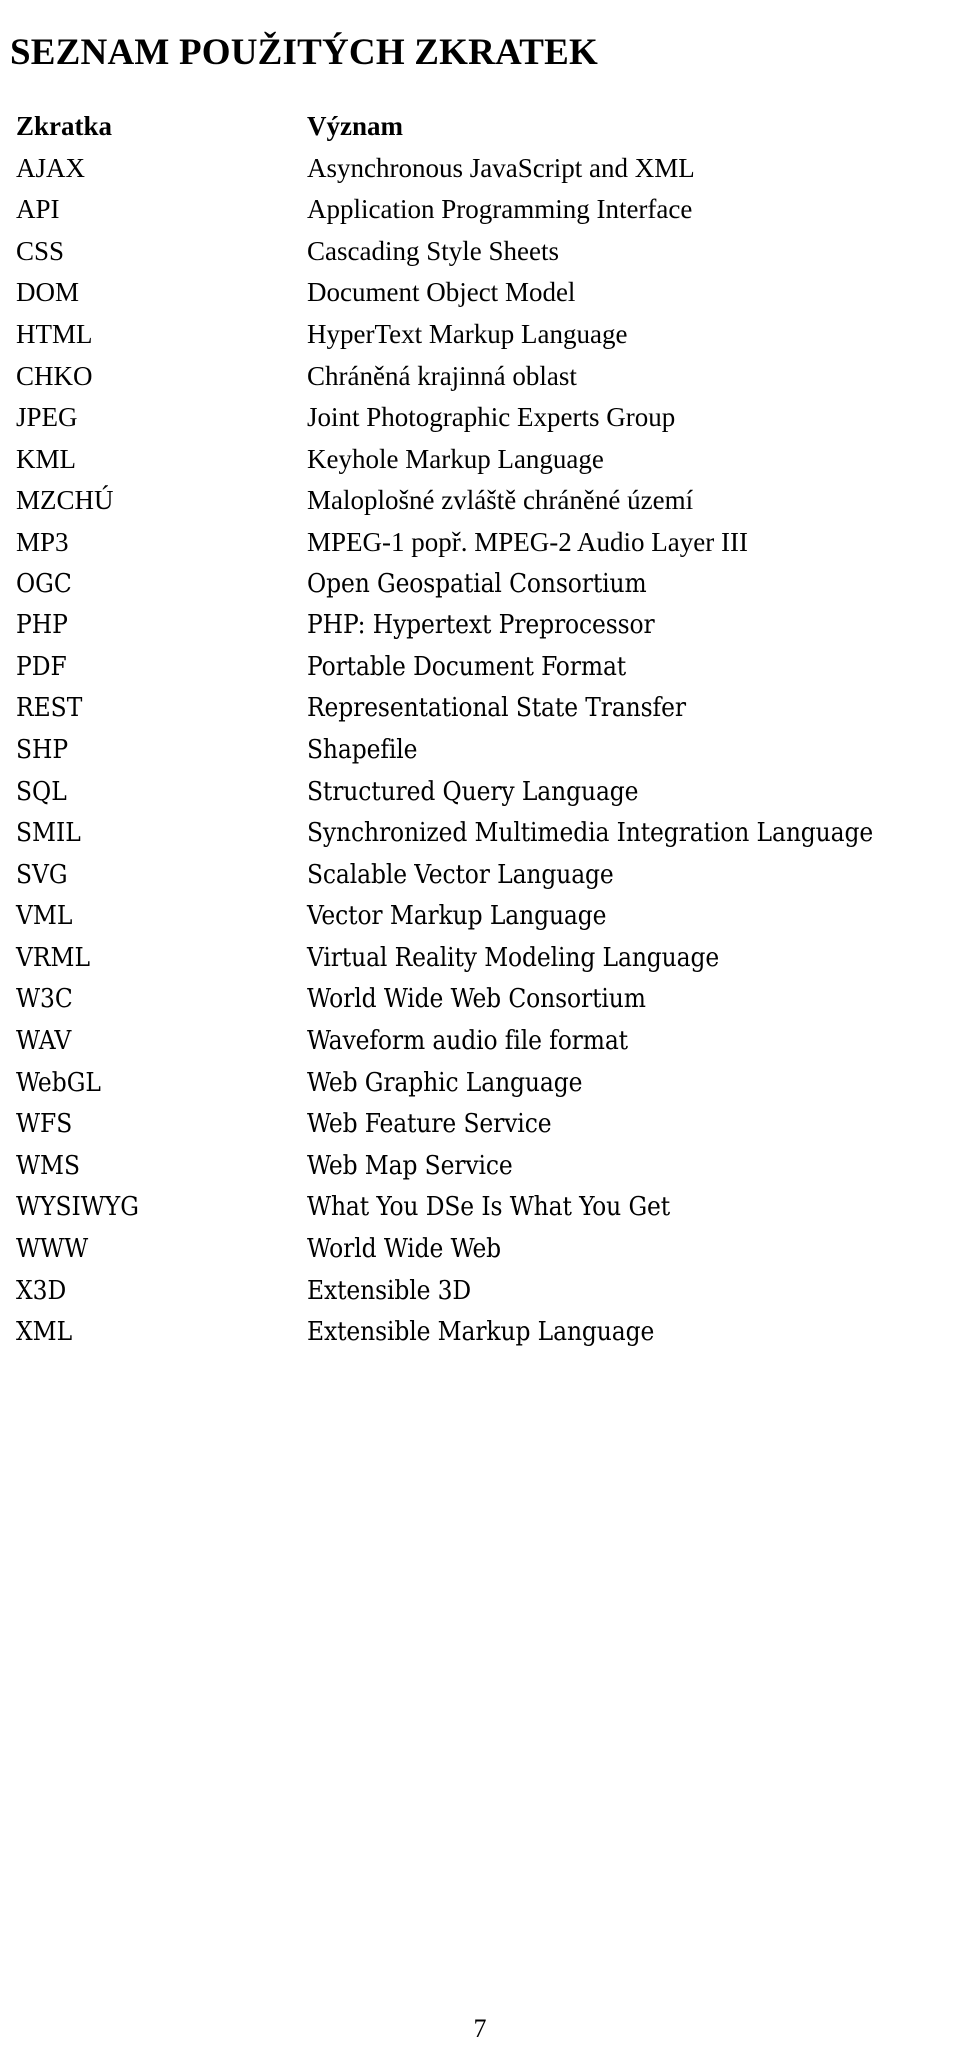  What do you see at coordinates (304, 52) in the screenshot?
I see `page-title: SEZNAM POUŽITÝCH ZKRATEK` at bounding box center [304, 52].